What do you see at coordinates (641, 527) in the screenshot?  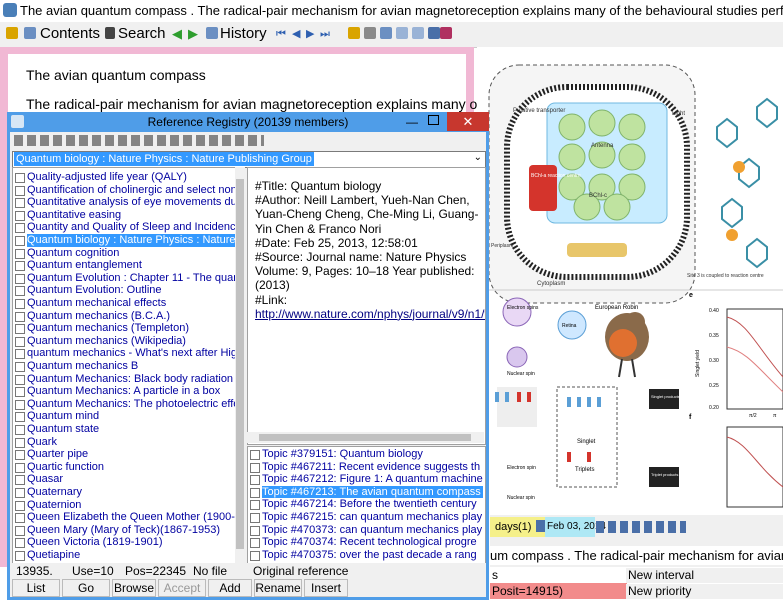 I see `strip-toolbar-icons` at bounding box center [641, 527].